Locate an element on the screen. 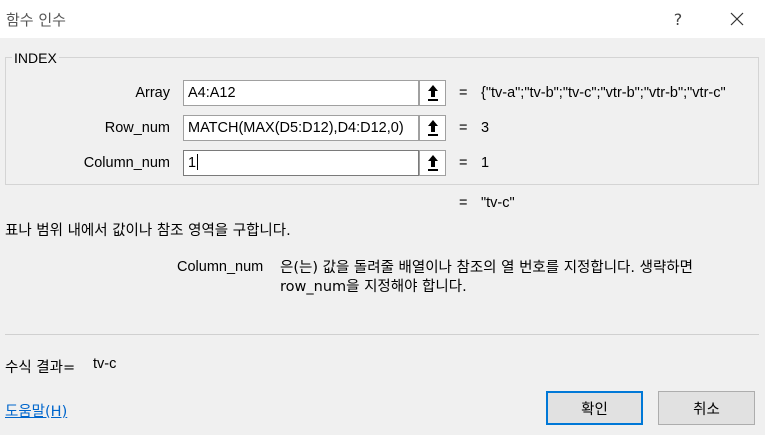 The width and height of the screenshot is (765, 435). ok-button-label: 확인 is located at coordinates (594, 409).